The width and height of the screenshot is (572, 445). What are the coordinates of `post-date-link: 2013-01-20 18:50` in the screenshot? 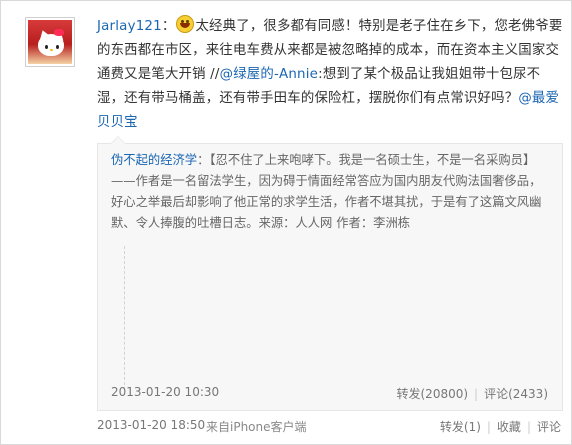 It's located at (151, 425).